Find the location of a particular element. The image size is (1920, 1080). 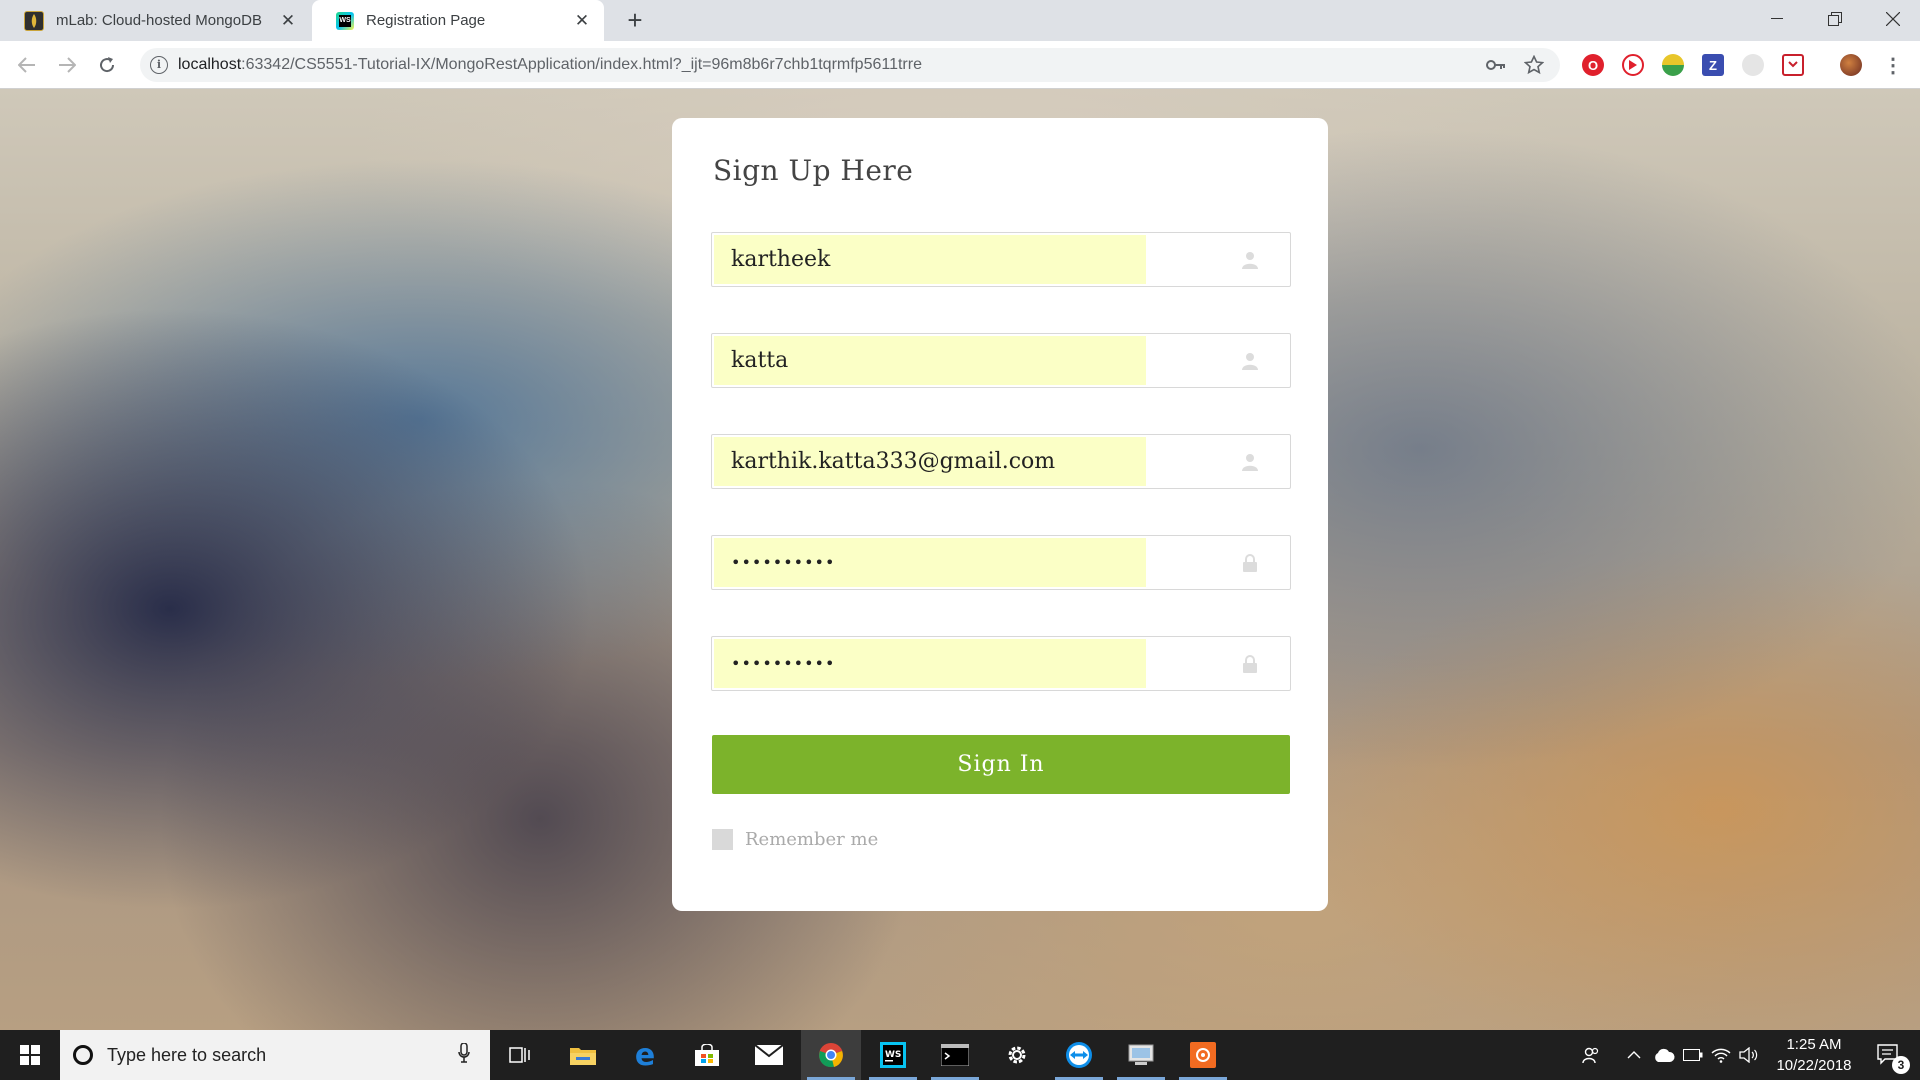

orange-app-icon is located at coordinates (1203, 1055).